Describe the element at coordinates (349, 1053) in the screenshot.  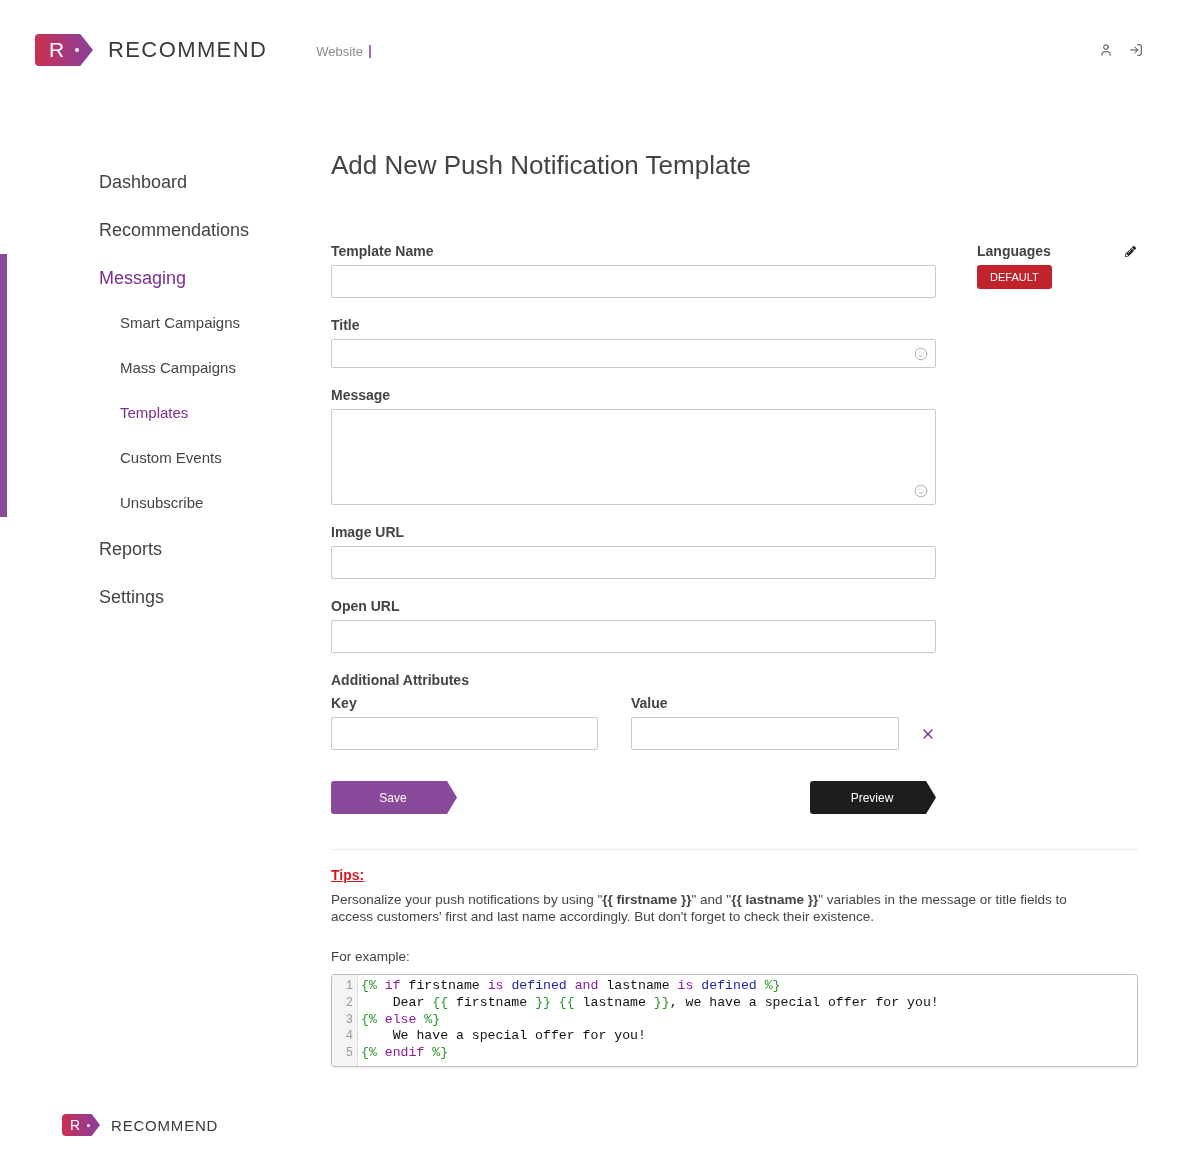
I see `line-number: 5` at that location.